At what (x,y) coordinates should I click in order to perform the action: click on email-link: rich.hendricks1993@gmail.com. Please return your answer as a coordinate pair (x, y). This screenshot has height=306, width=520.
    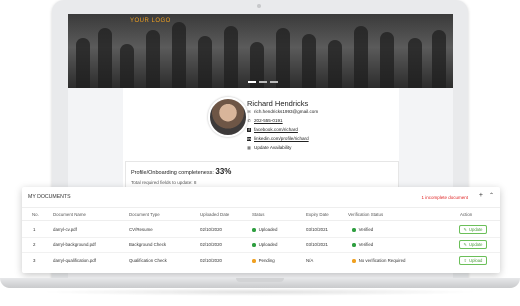
    Looking at the image, I should click on (286, 111).